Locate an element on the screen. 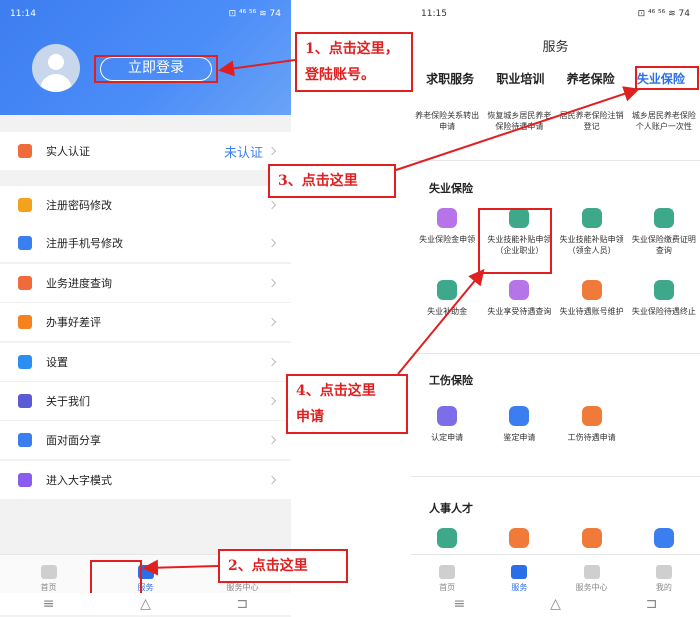  menu-item-label: 办事好差评 is located at coordinates (73, 322).